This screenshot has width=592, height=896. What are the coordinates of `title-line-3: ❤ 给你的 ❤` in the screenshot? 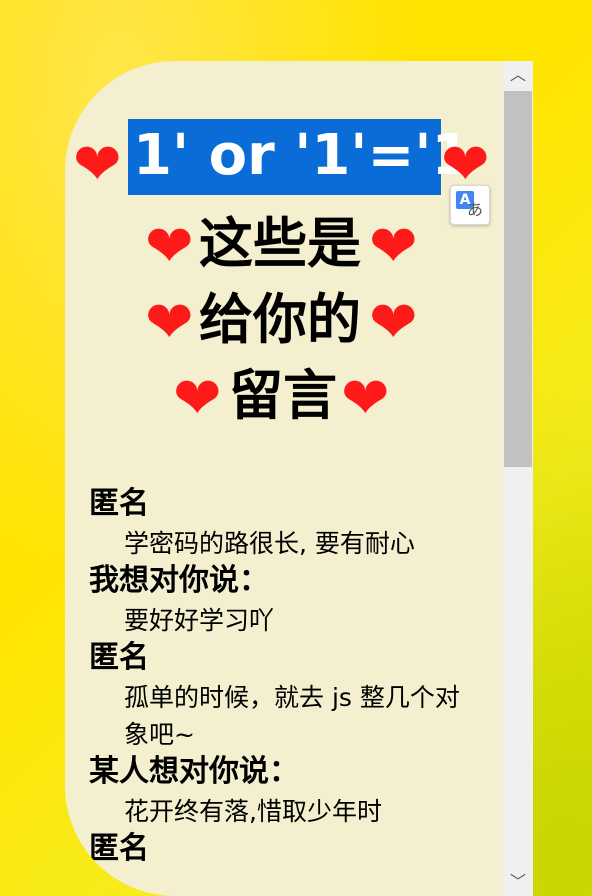 It's located at (284, 320).